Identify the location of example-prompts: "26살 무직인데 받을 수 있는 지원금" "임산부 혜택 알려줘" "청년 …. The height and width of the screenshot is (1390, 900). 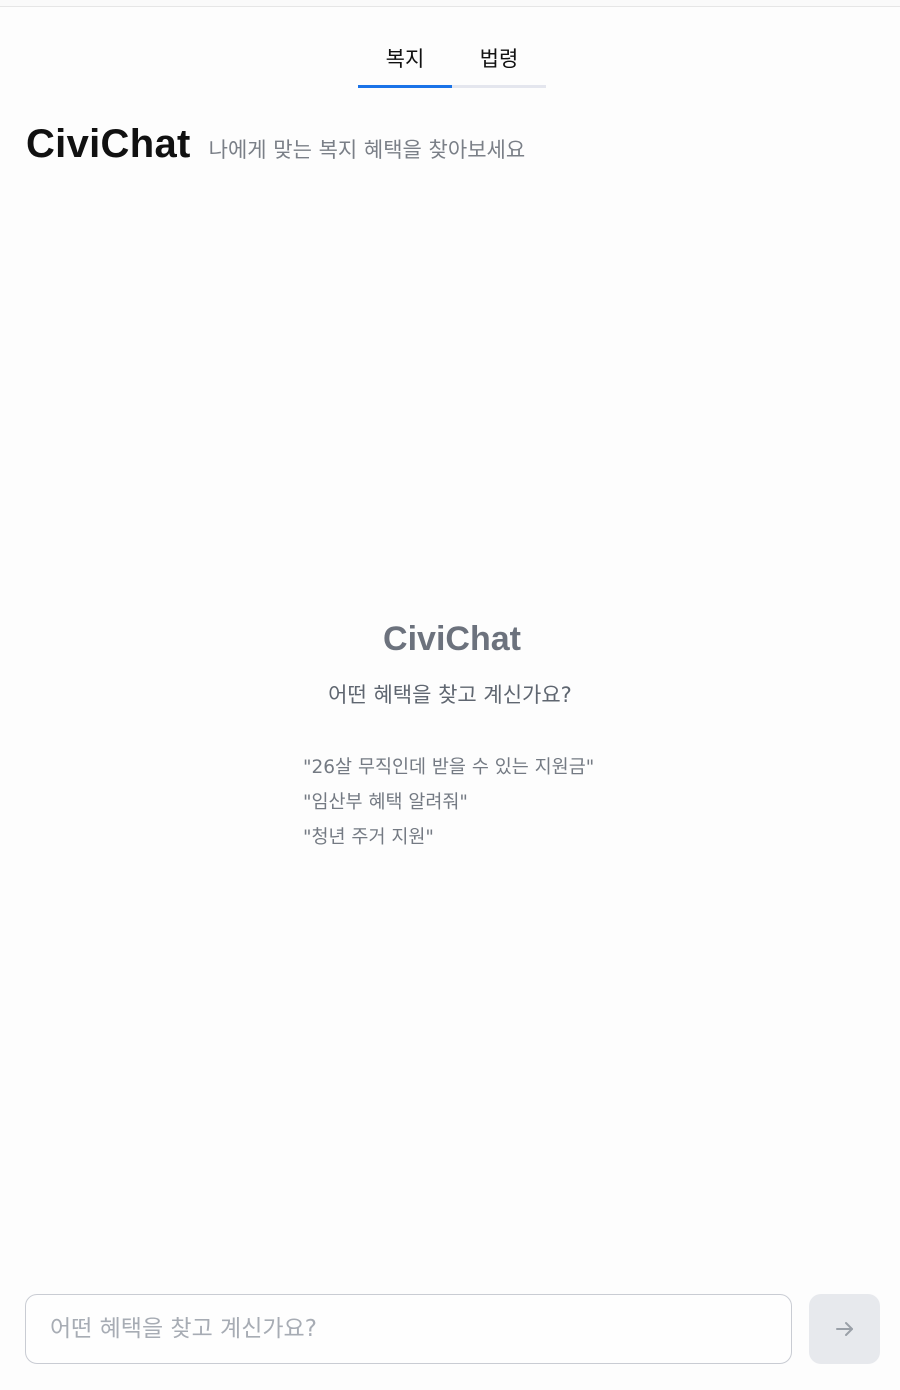
(448, 808).